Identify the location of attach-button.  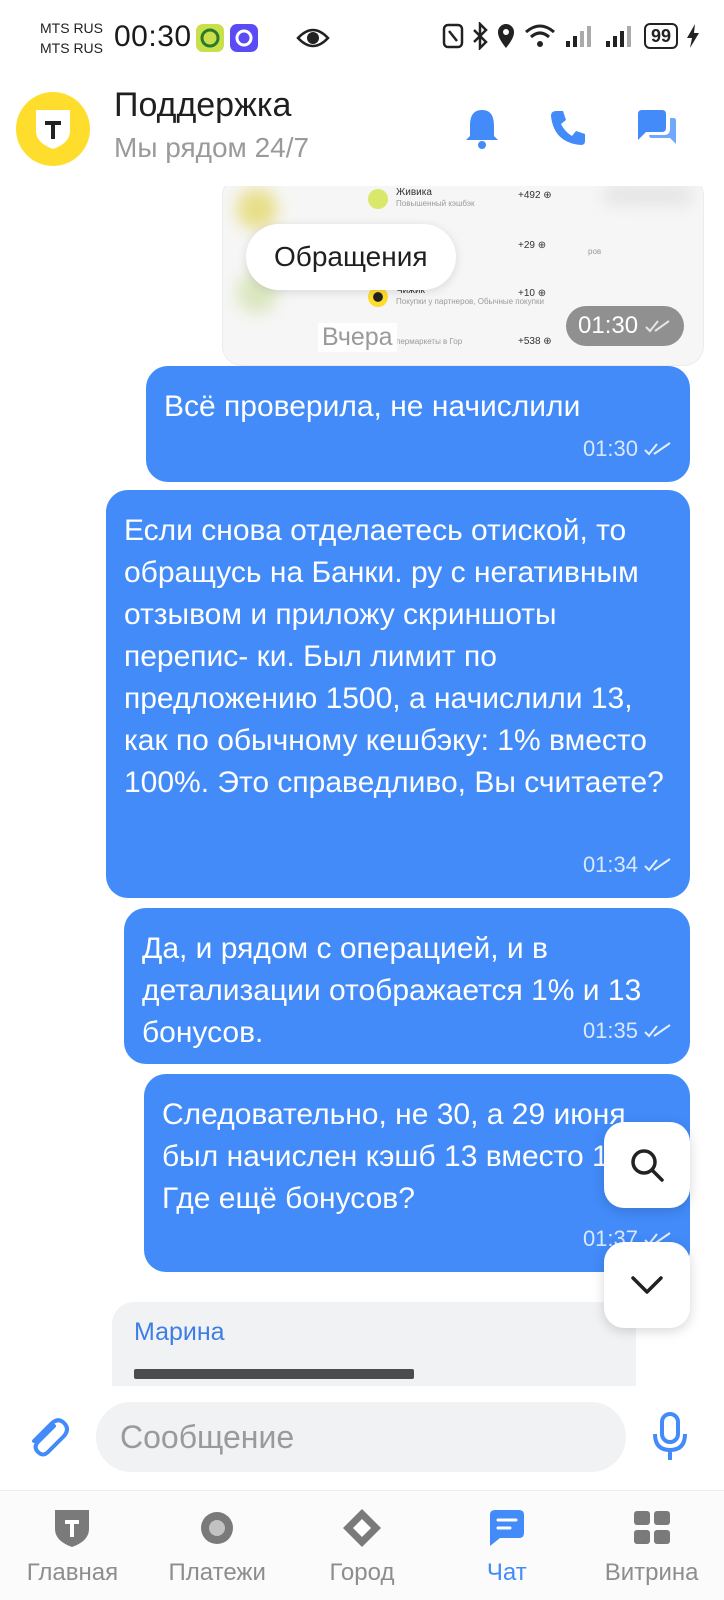
(48, 1440).